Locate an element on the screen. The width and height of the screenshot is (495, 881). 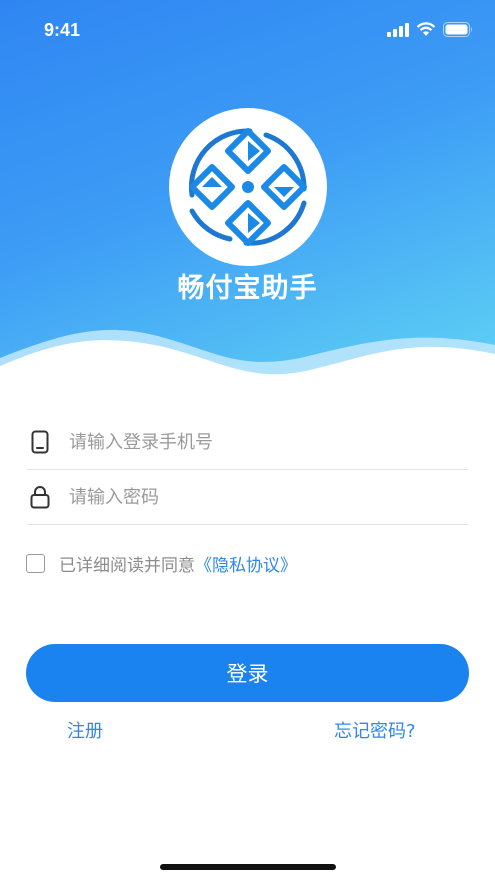
login-button: 登录 is located at coordinates (247, 673).